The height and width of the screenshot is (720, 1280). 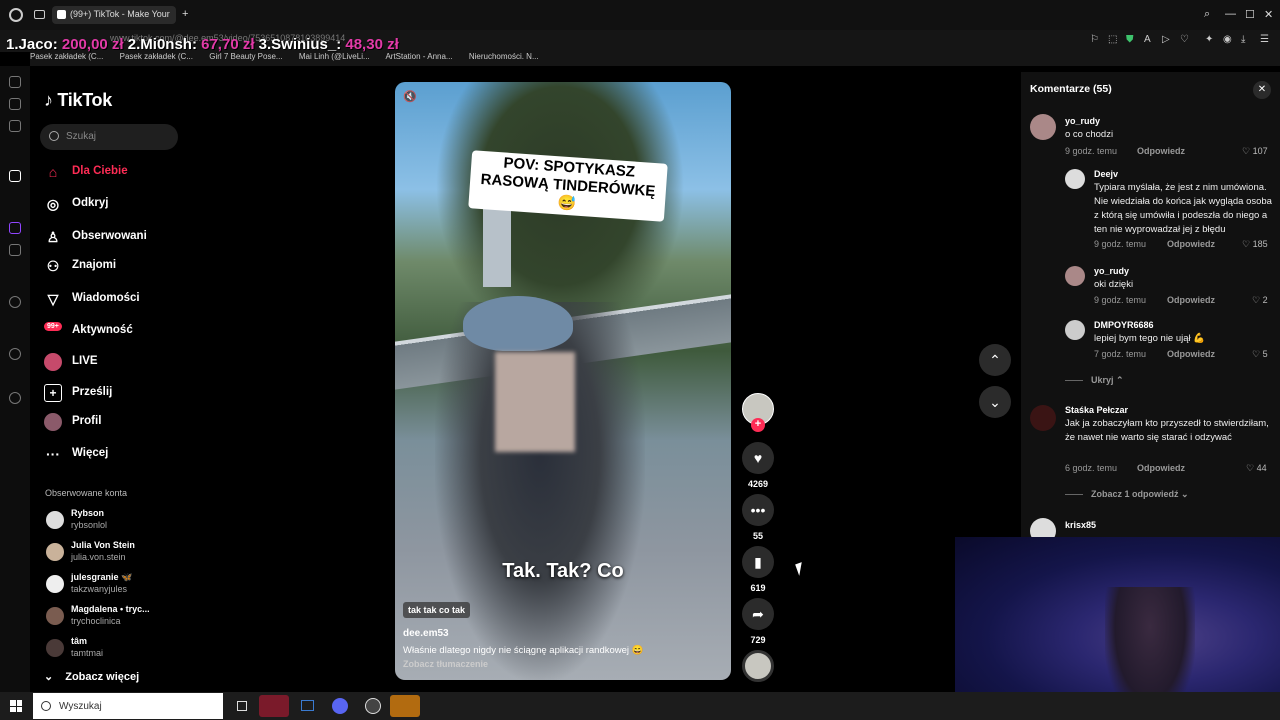 I want to click on like-action: ♥ 4269, so click(x=758, y=465).